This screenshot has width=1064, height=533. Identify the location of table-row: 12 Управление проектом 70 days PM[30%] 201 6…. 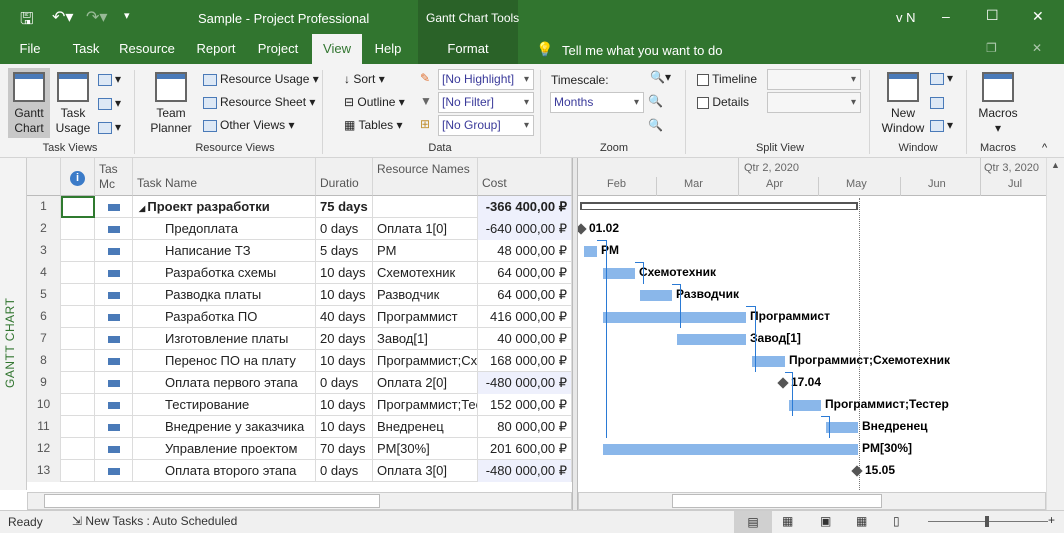
(299, 449).